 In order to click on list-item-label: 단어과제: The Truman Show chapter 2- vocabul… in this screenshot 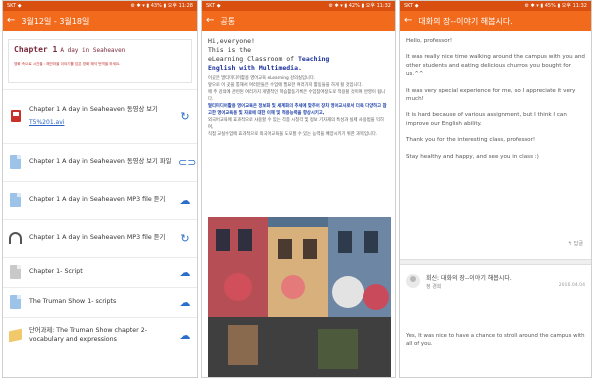, I will do `click(88, 335)`.